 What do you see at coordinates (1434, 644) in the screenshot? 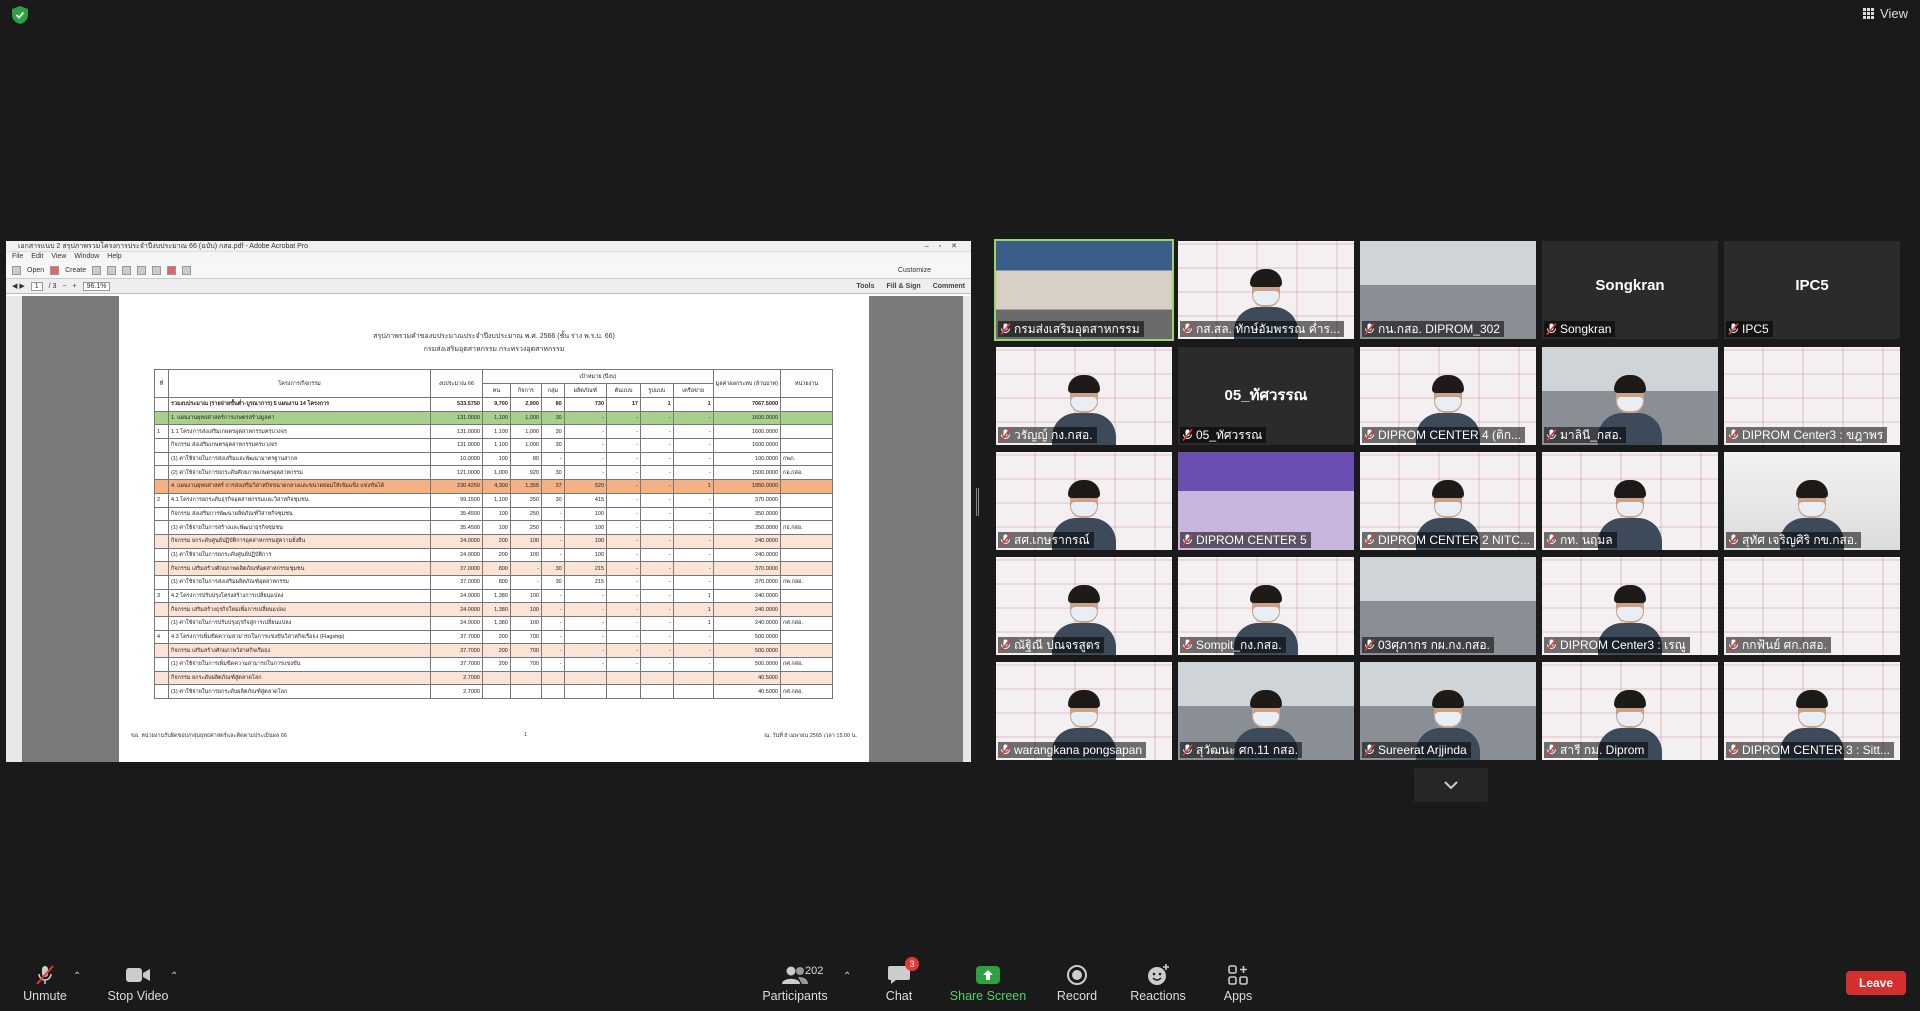
I see `participant-name: 03ศุภากร กผ.กง.กสอ.` at bounding box center [1434, 644].